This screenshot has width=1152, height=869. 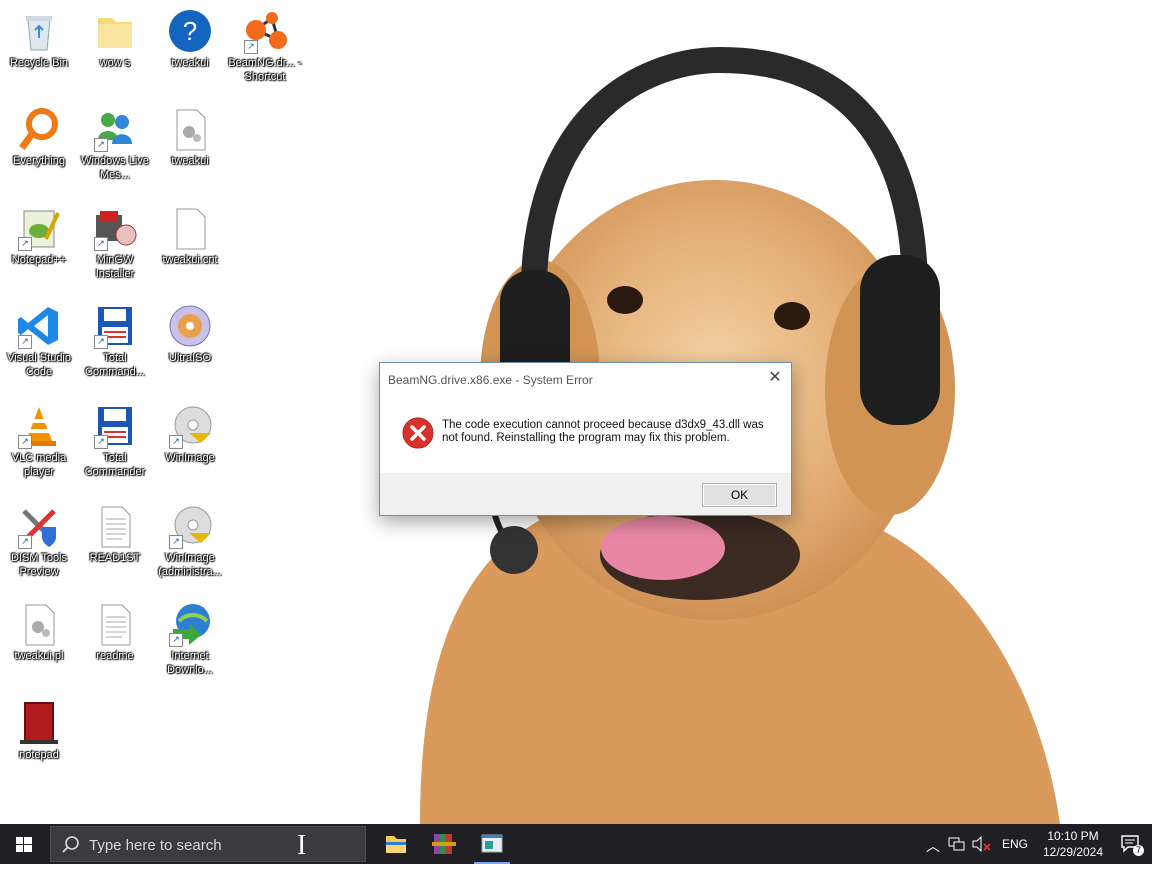 I want to click on icon-label: MinGW Installer, so click(x=115, y=267).